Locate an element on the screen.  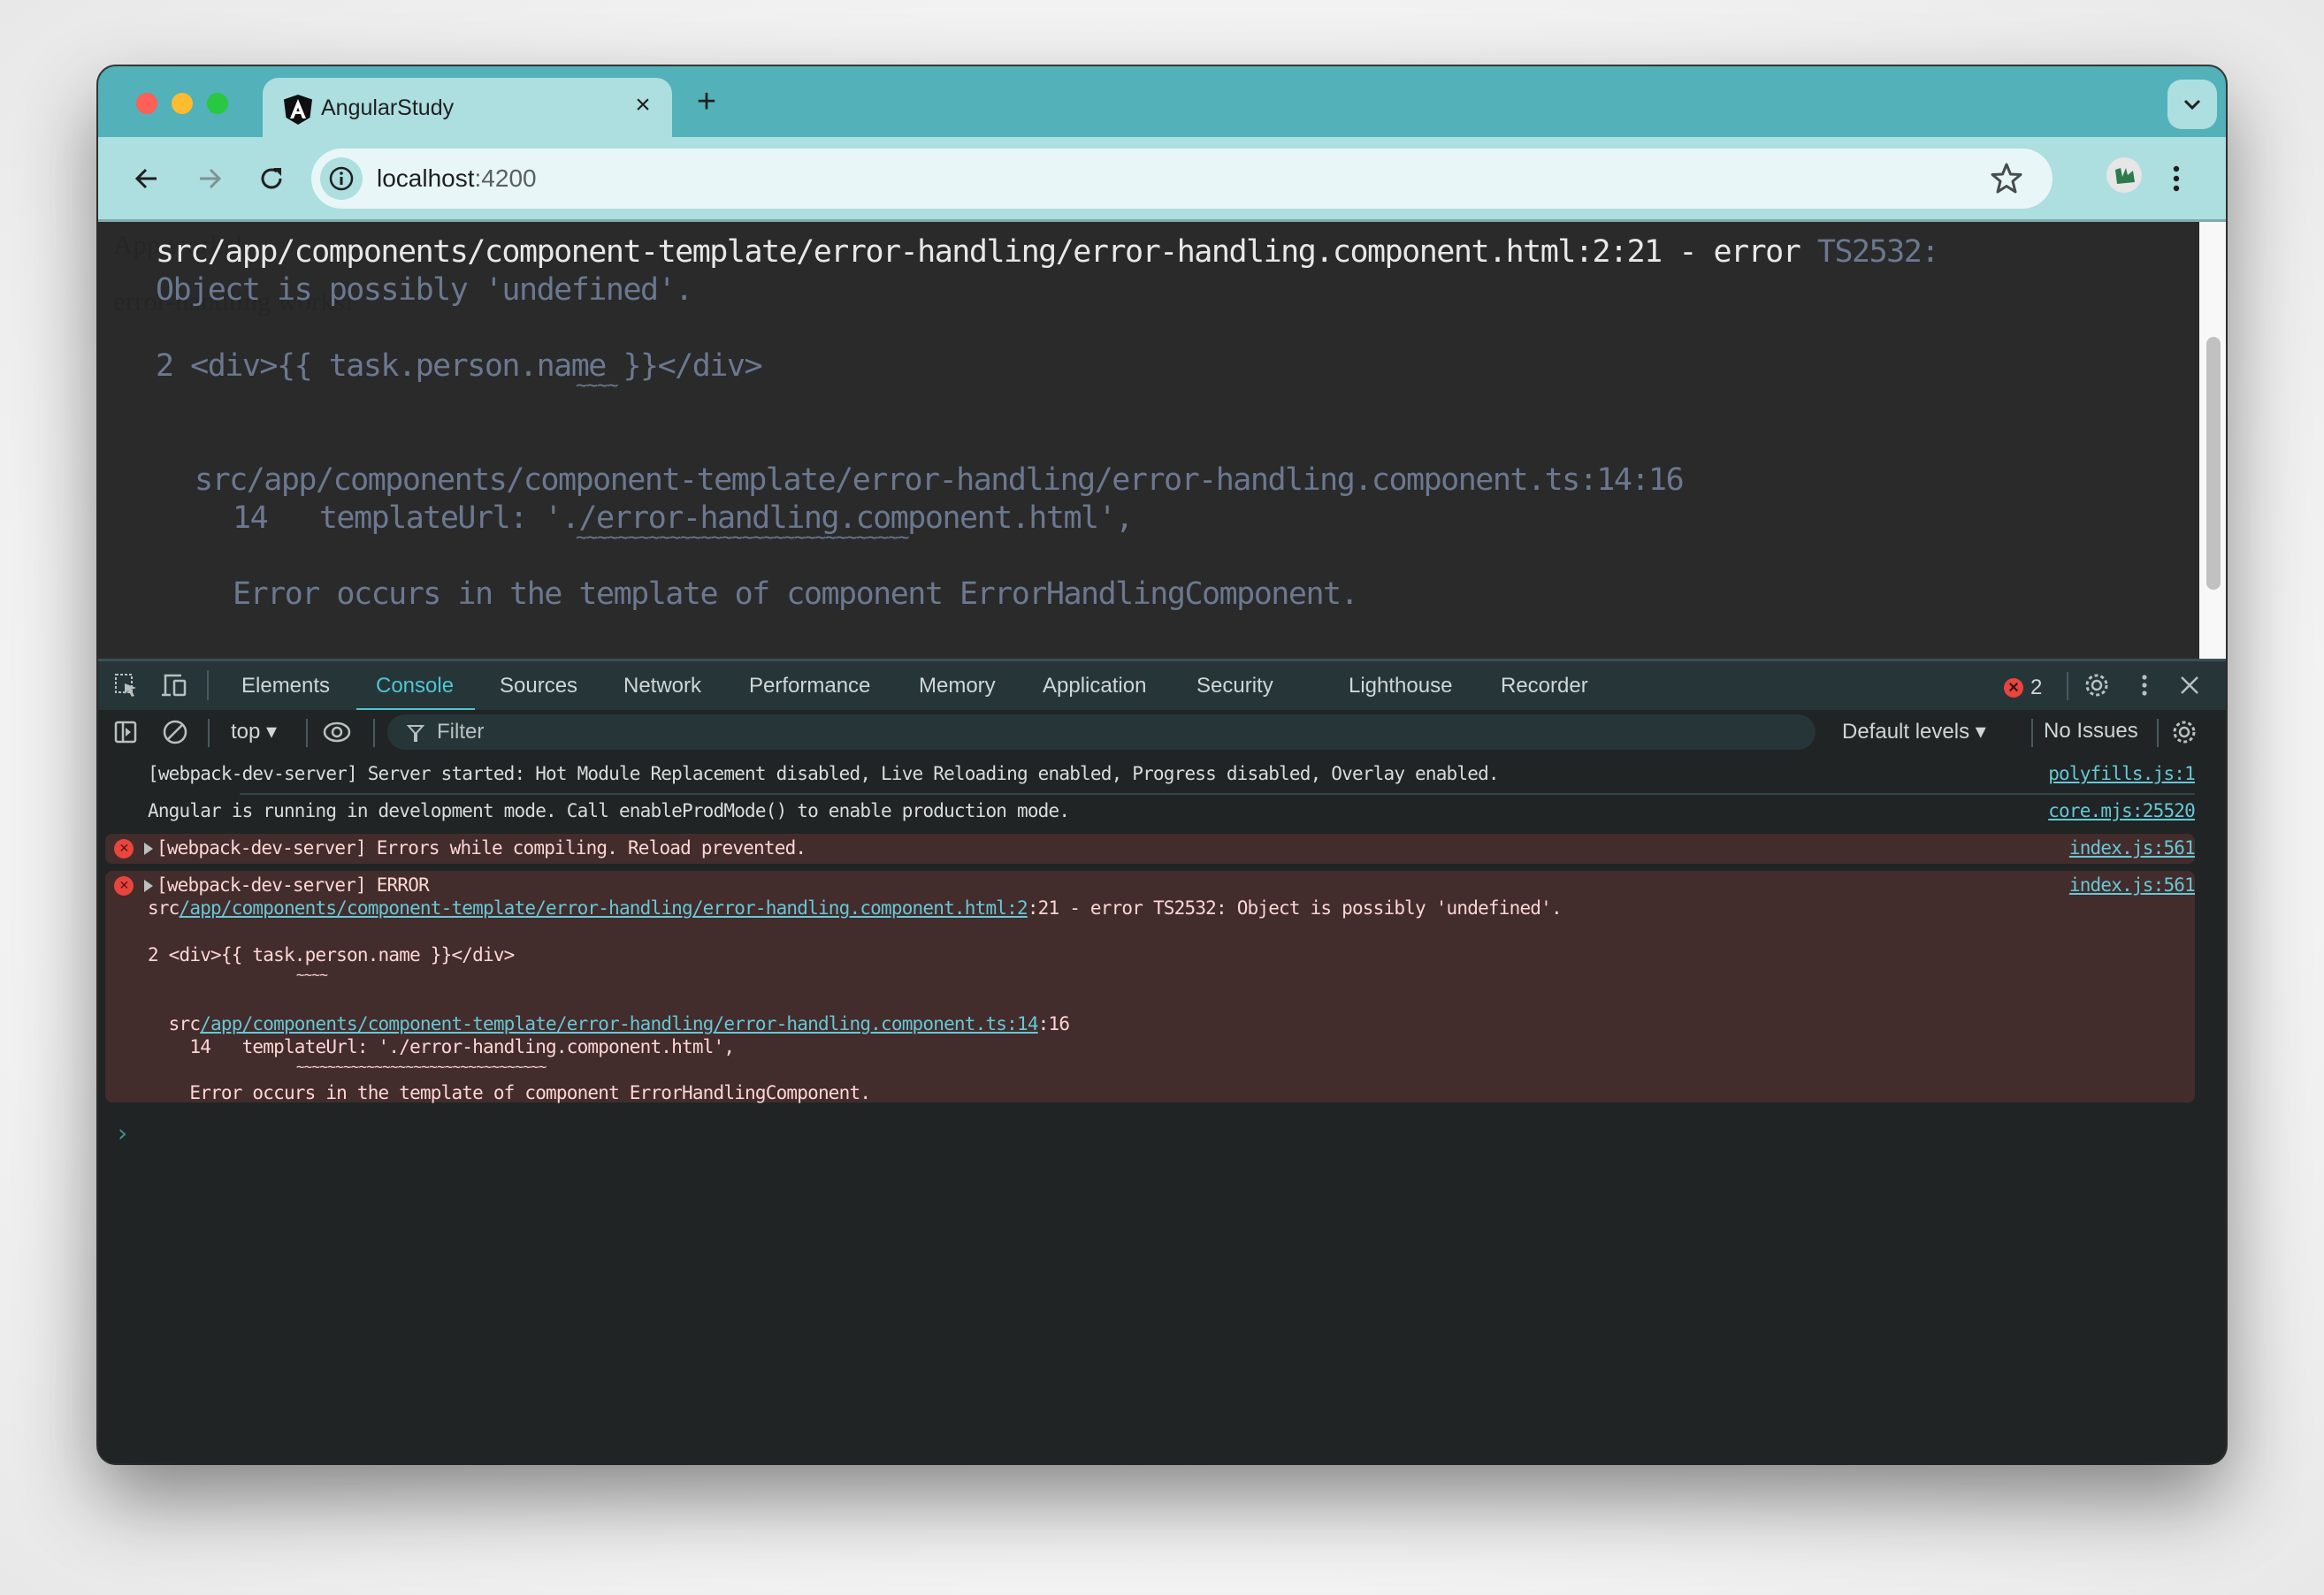
info-icon is located at coordinates (341, 178).